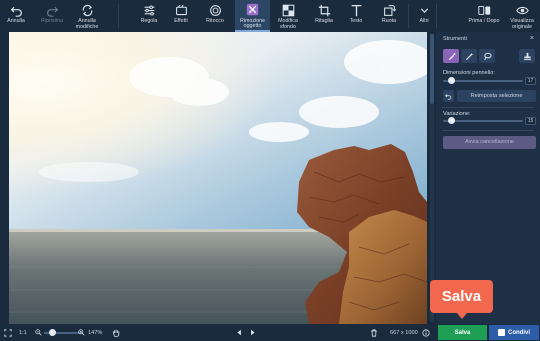 The image size is (540, 341). I want to click on undo-label: Annulla, so click(16, 21).